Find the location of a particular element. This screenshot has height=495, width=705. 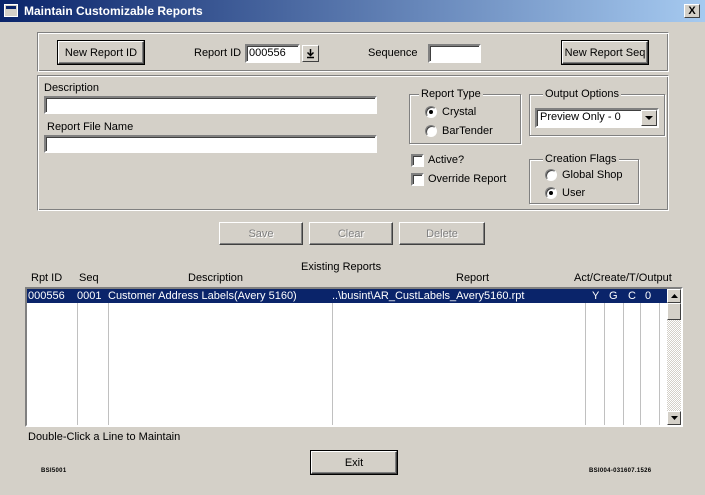

chevron-down-icon is located at coordinates (649, 117).